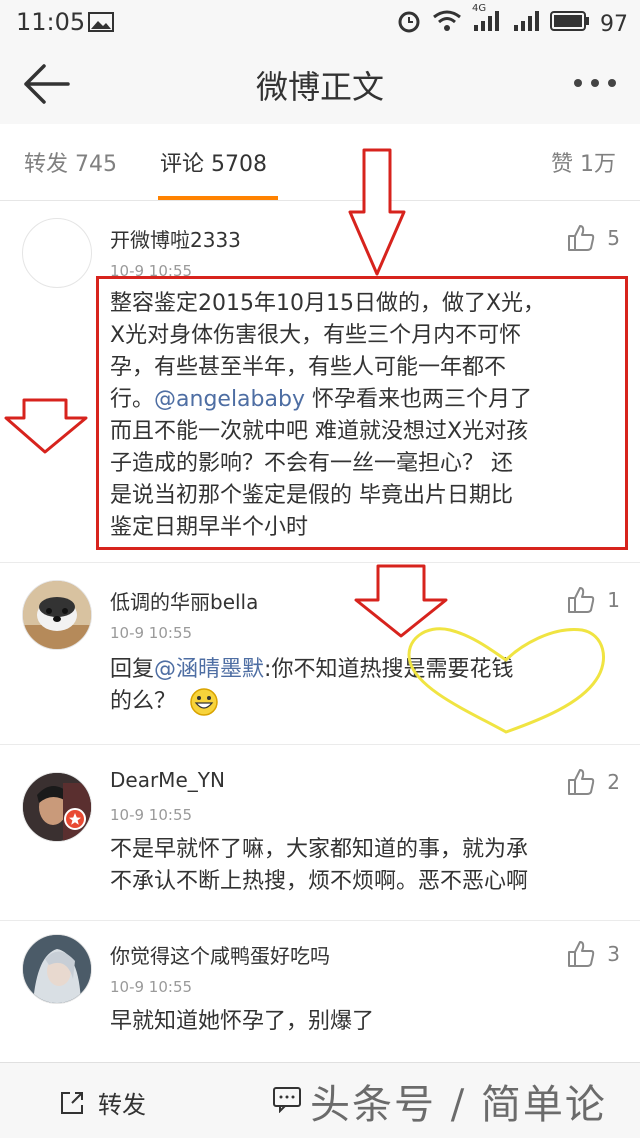 Image resolution: width=640 pixels, height=1138 pixels. I want to click on yellow-heart-icon, so click(506, 680).